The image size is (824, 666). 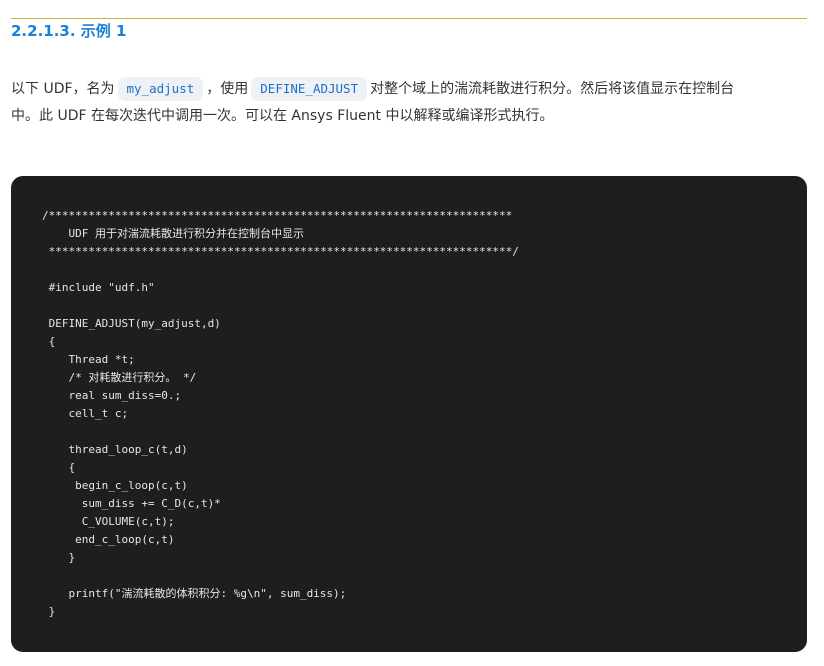 I want to click on section-heading: 2.2.1.3. 示例 1, so click(x=68, y=31).